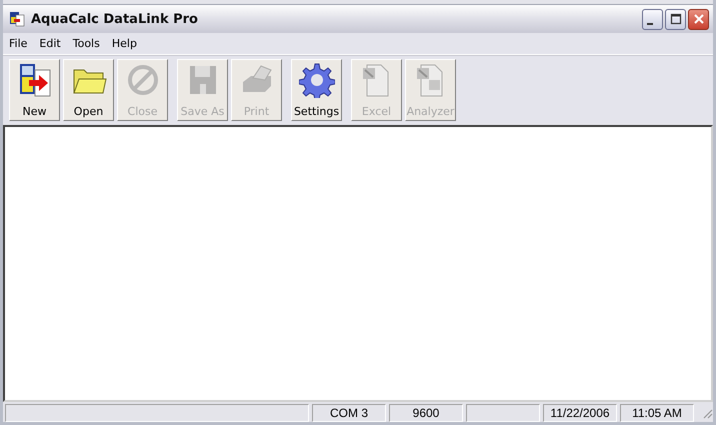 The height and width of the screenshot is (425, 716). I want to click on status-panel: 11:05 AM, so click(657, 413).